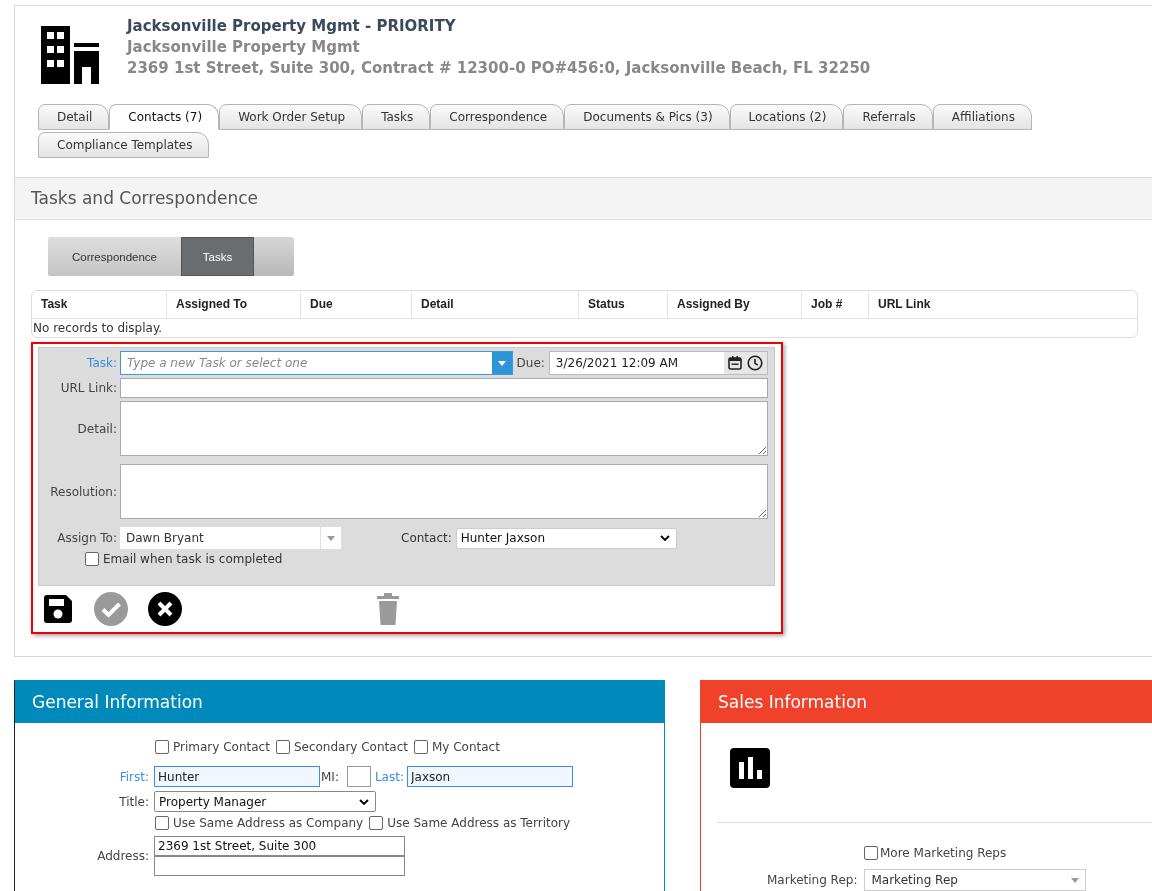  I want to click on column-header: Job #, so click(835, 304).